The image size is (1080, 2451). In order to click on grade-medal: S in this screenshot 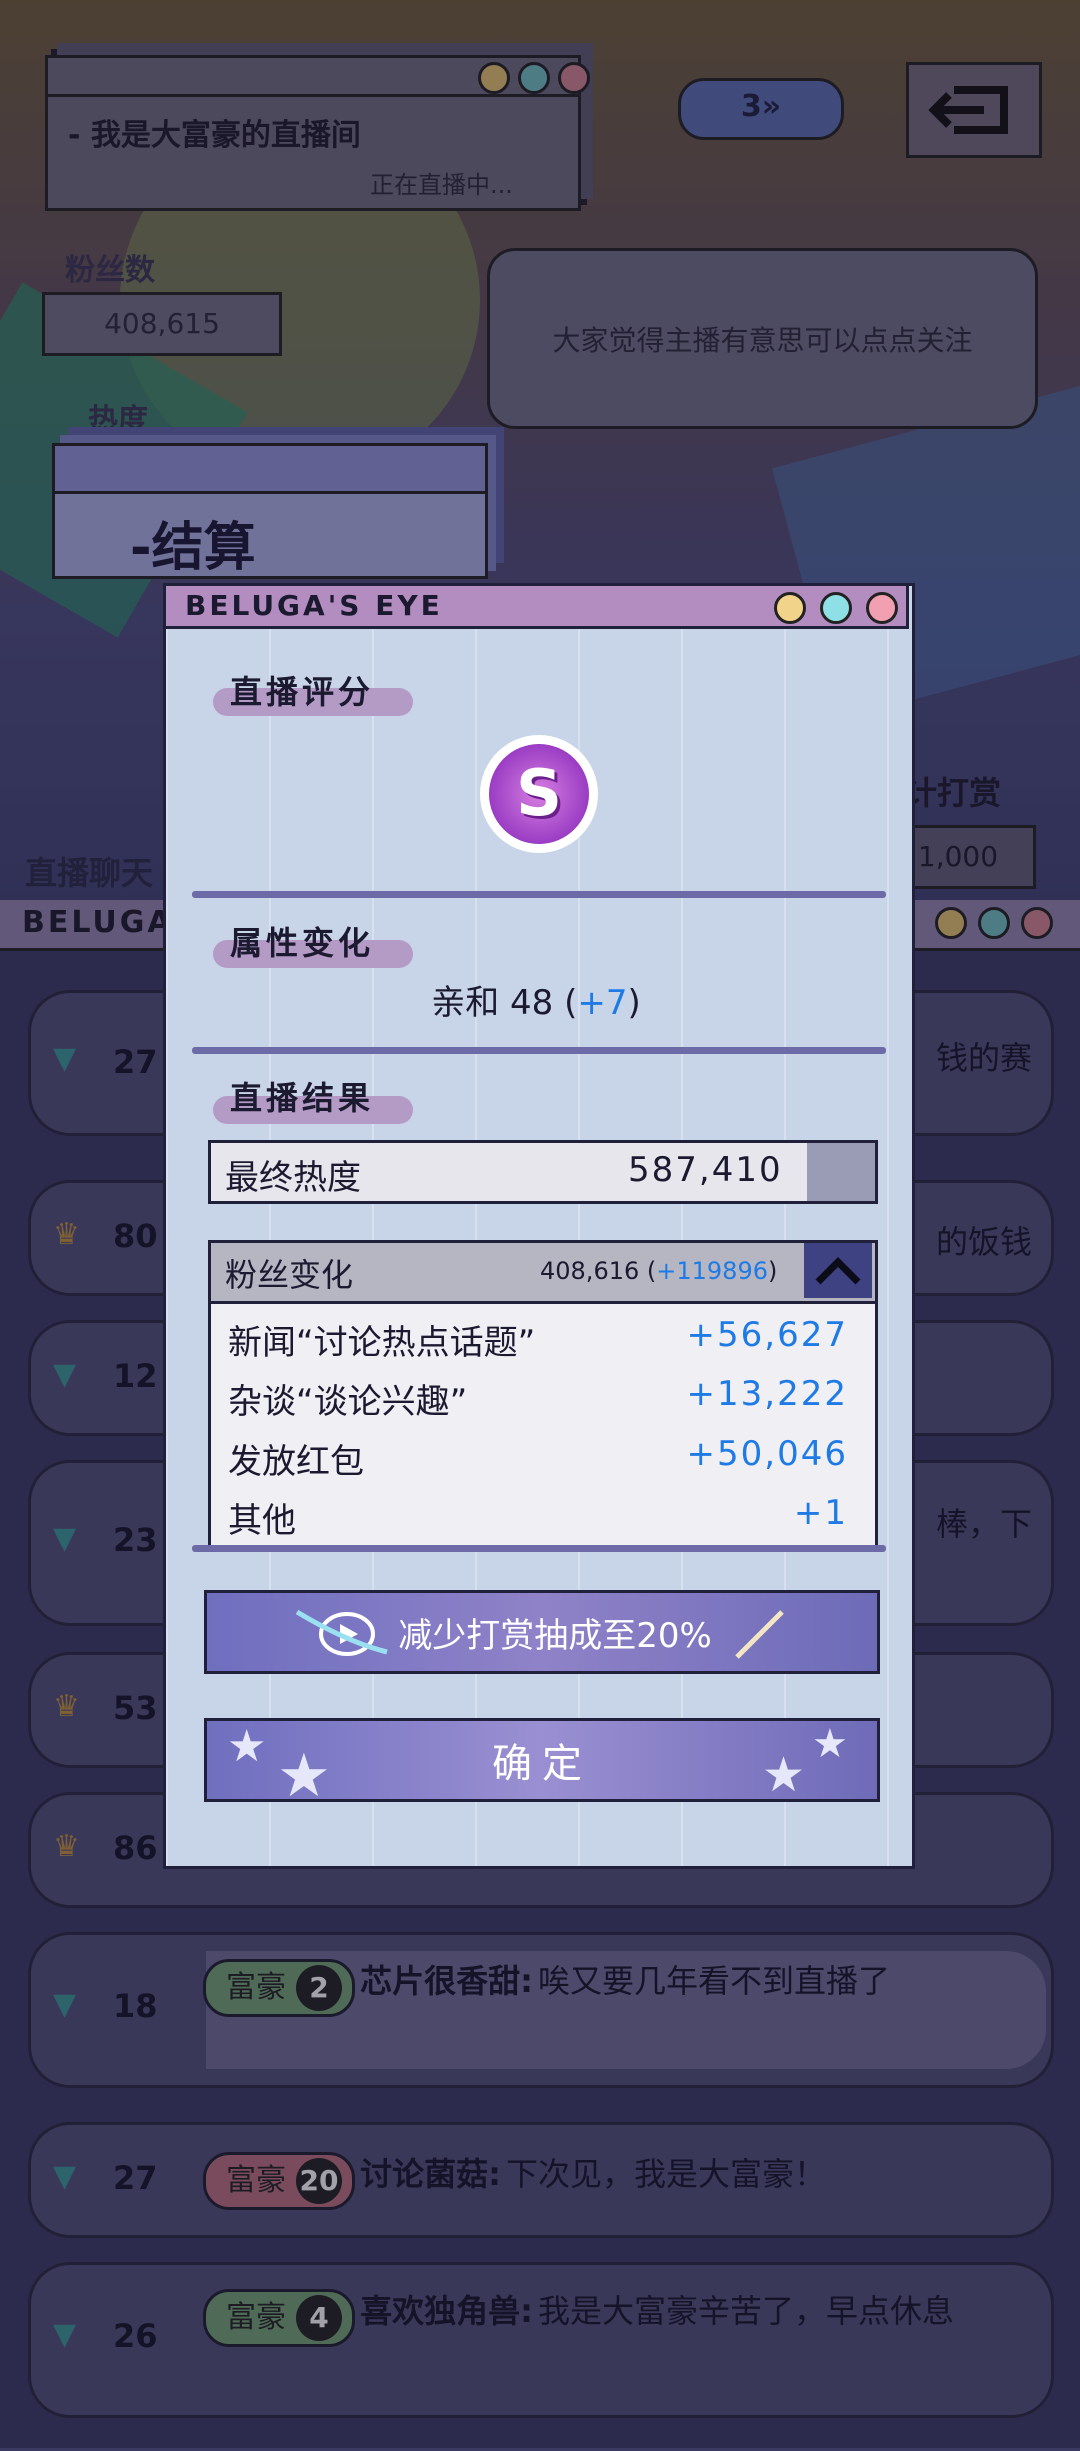, I will do `click(539, 794)`.